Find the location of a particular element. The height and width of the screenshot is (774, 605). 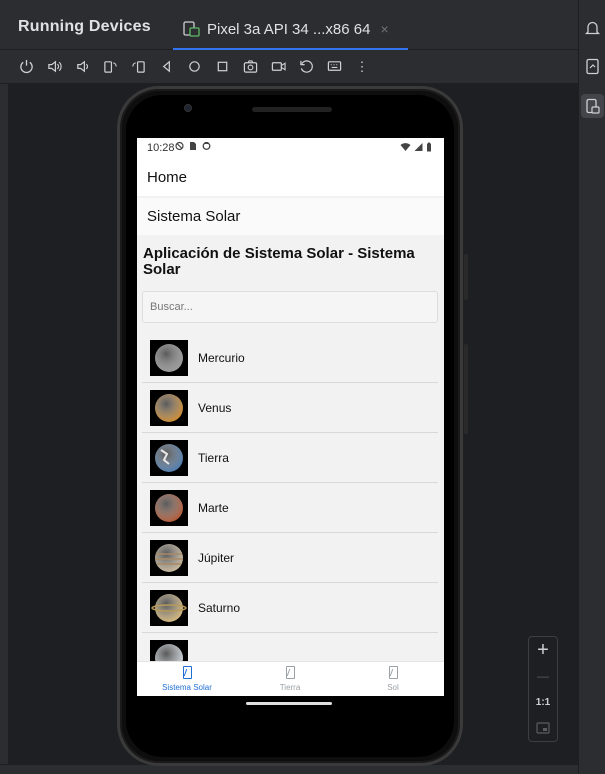

nav-tab-sol: Sol is located at coordinates (393, 679).